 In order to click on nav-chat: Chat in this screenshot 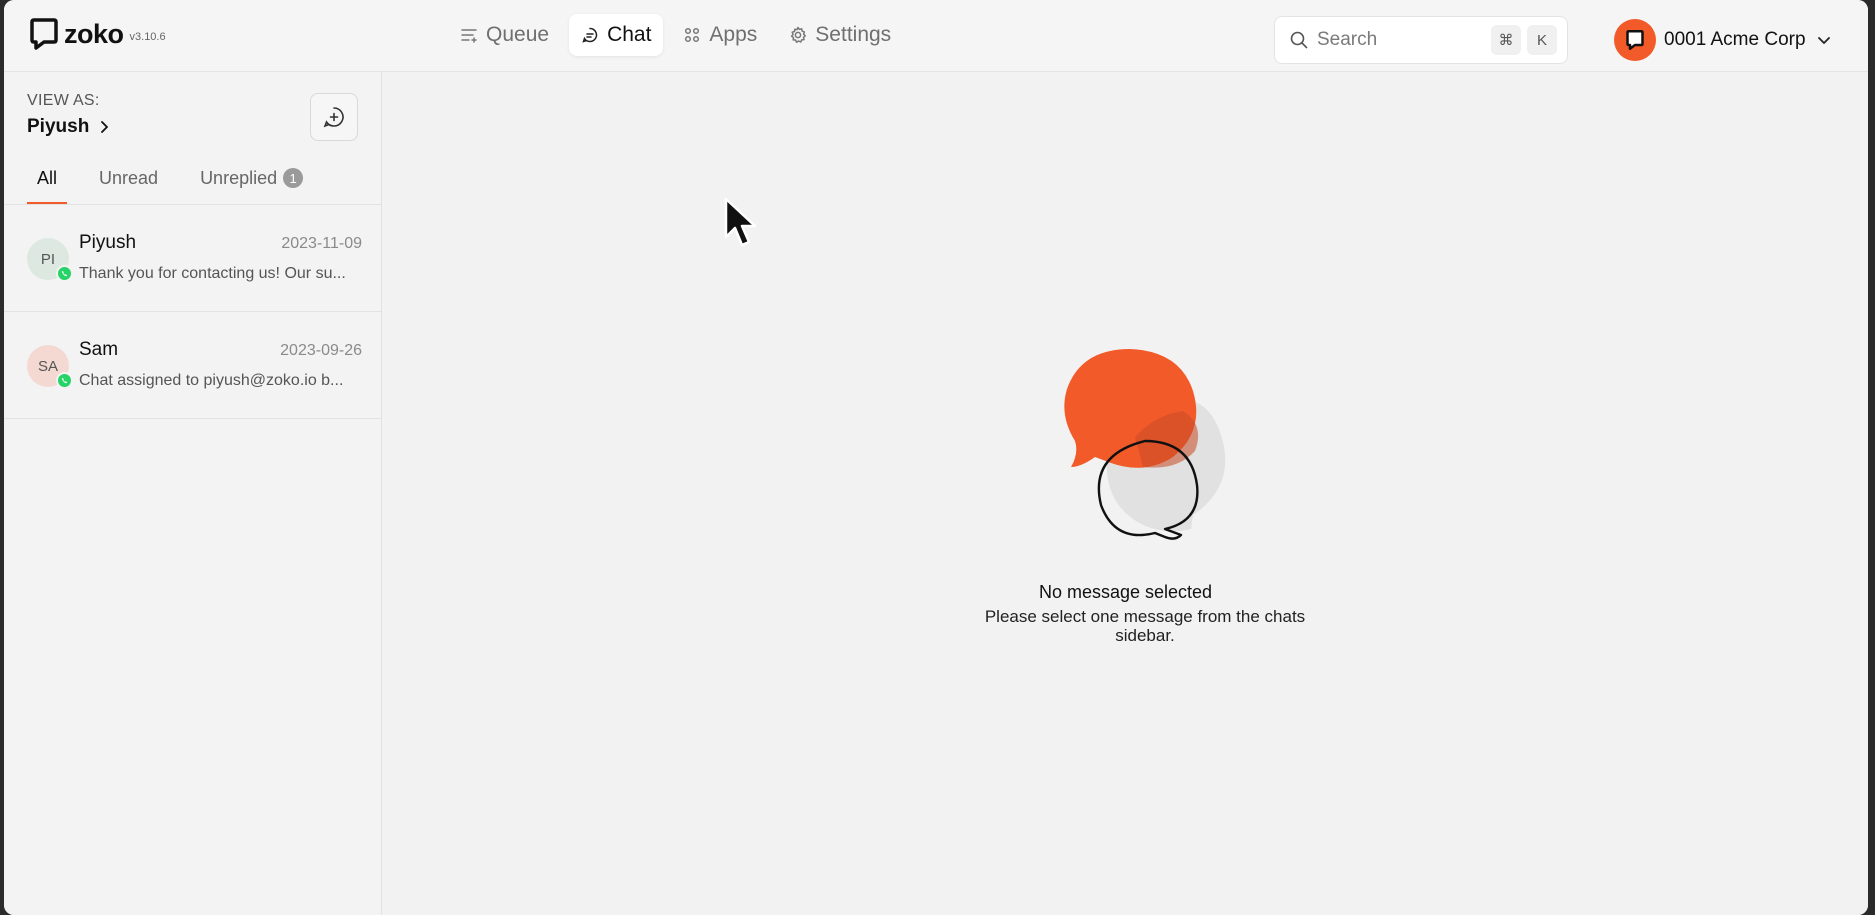, I will do `click(616, 35)`.